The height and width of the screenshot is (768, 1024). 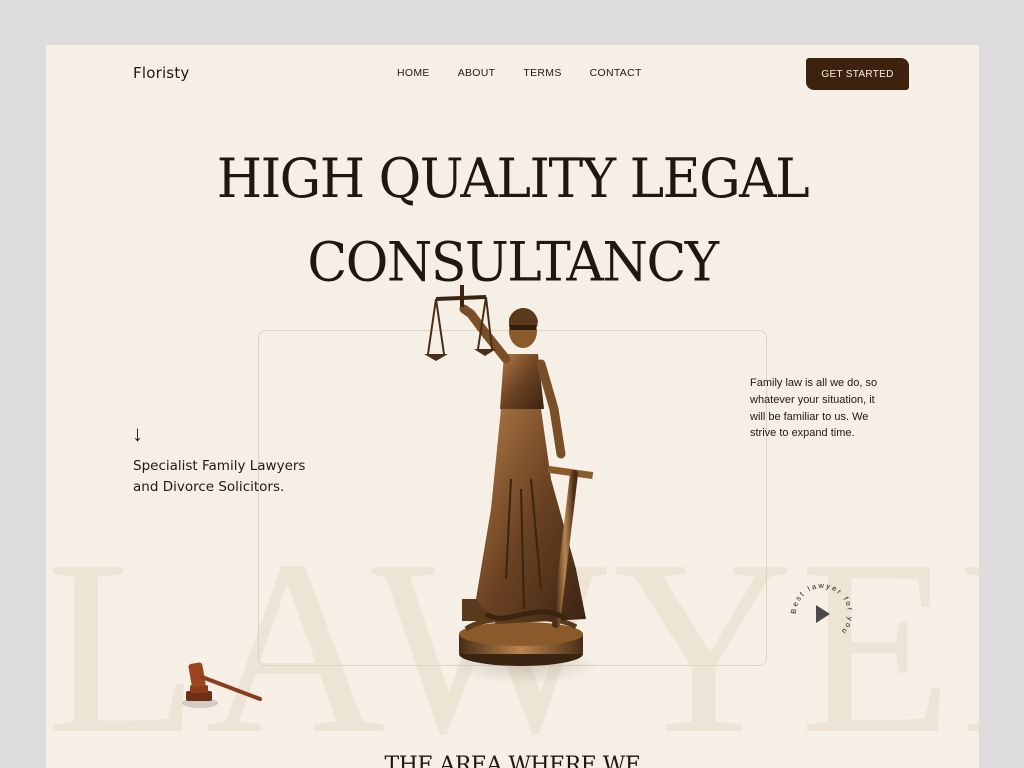 I want to click on play-icon, so click(x=823, y=614).